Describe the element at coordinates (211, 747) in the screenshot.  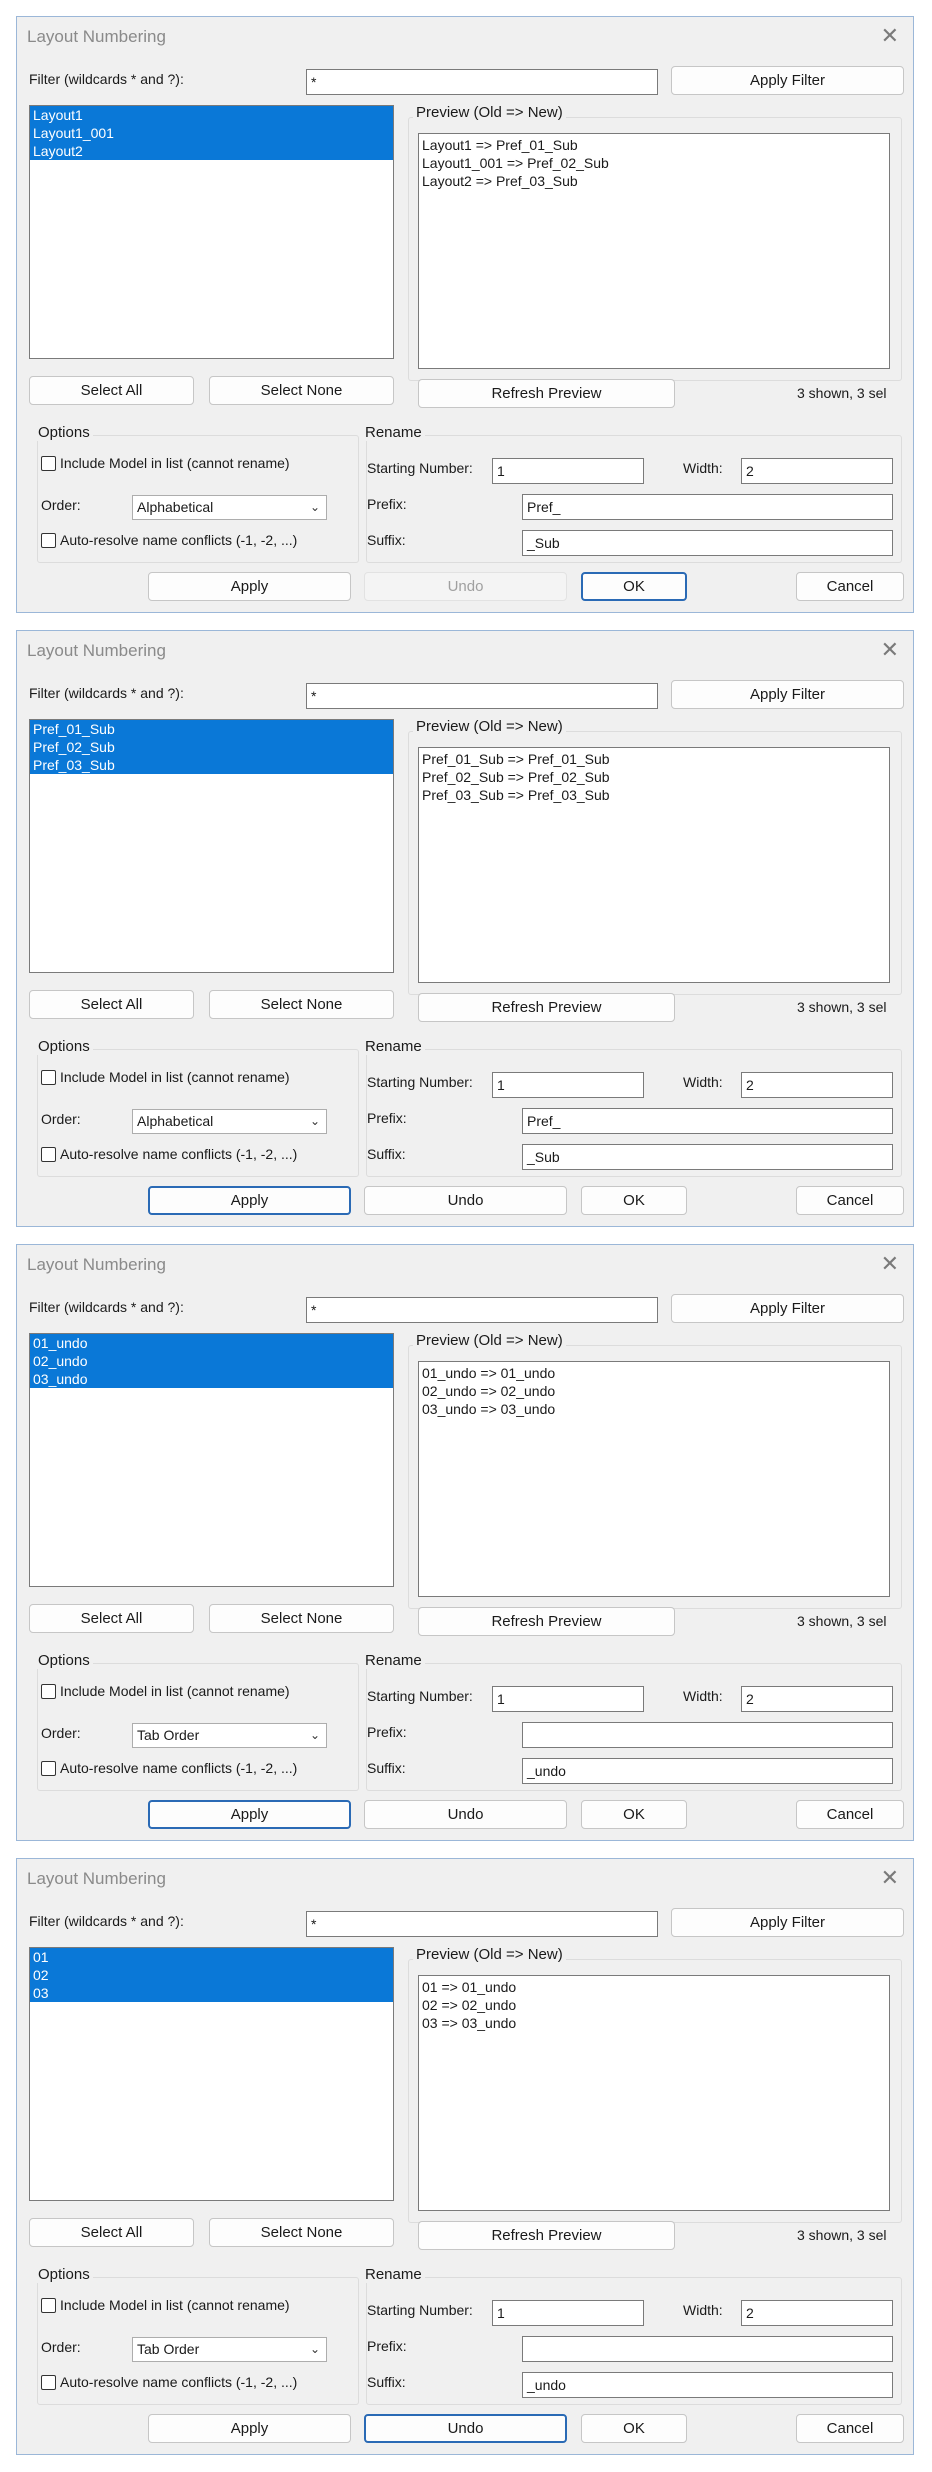
I see `list-item: Pref_02_Sub` at that location.